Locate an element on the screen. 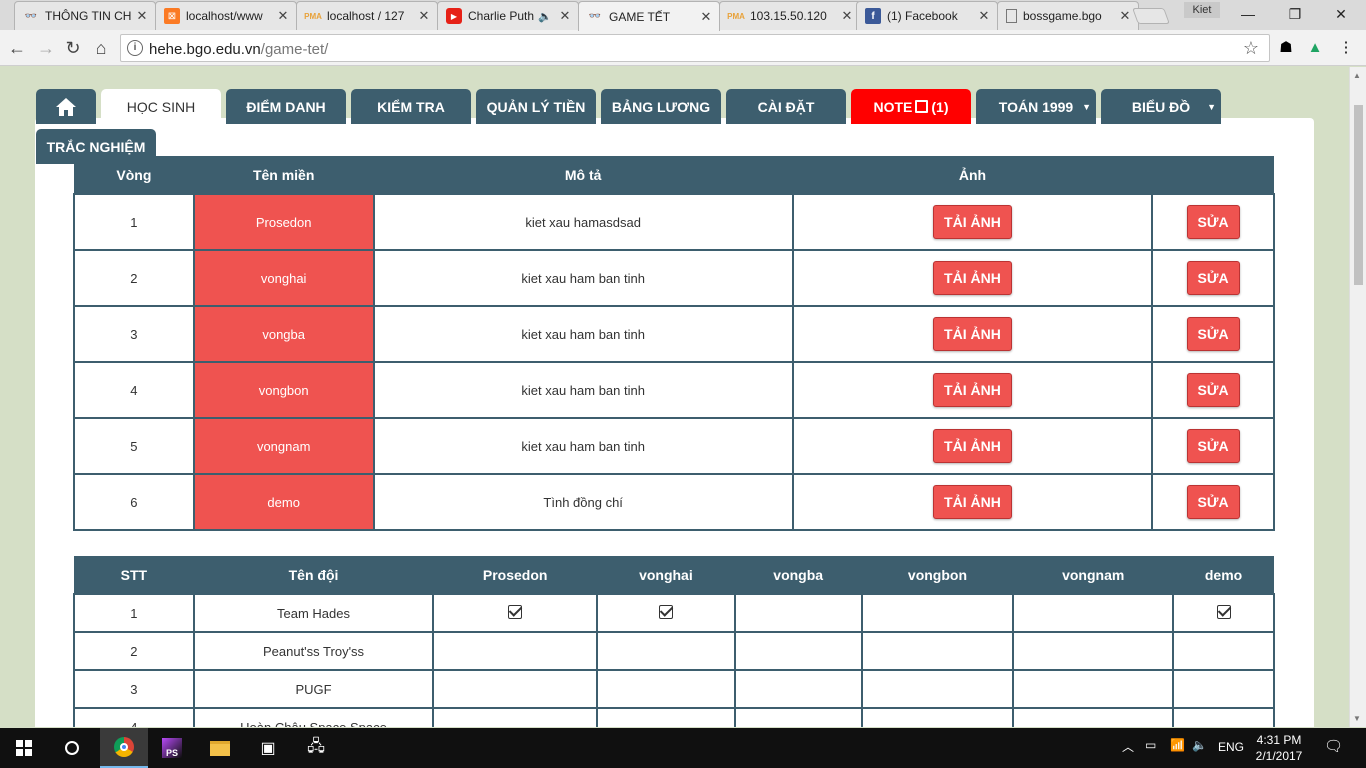  speaker-icon: 🔈 is located at coordinates (545, 16).